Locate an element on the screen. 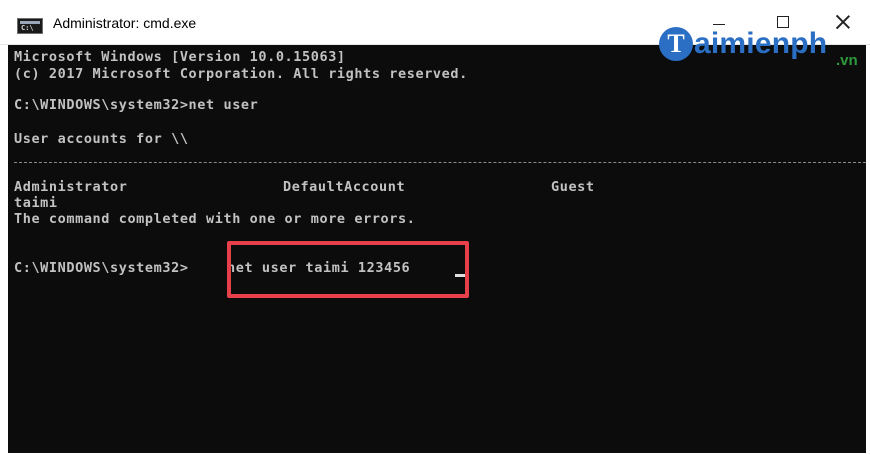 Image resolution: width=870 pixels, height=455 pixels. command-line-net-user: C:\WINDOWS\system32>net user is located at coordinates (136, 105).